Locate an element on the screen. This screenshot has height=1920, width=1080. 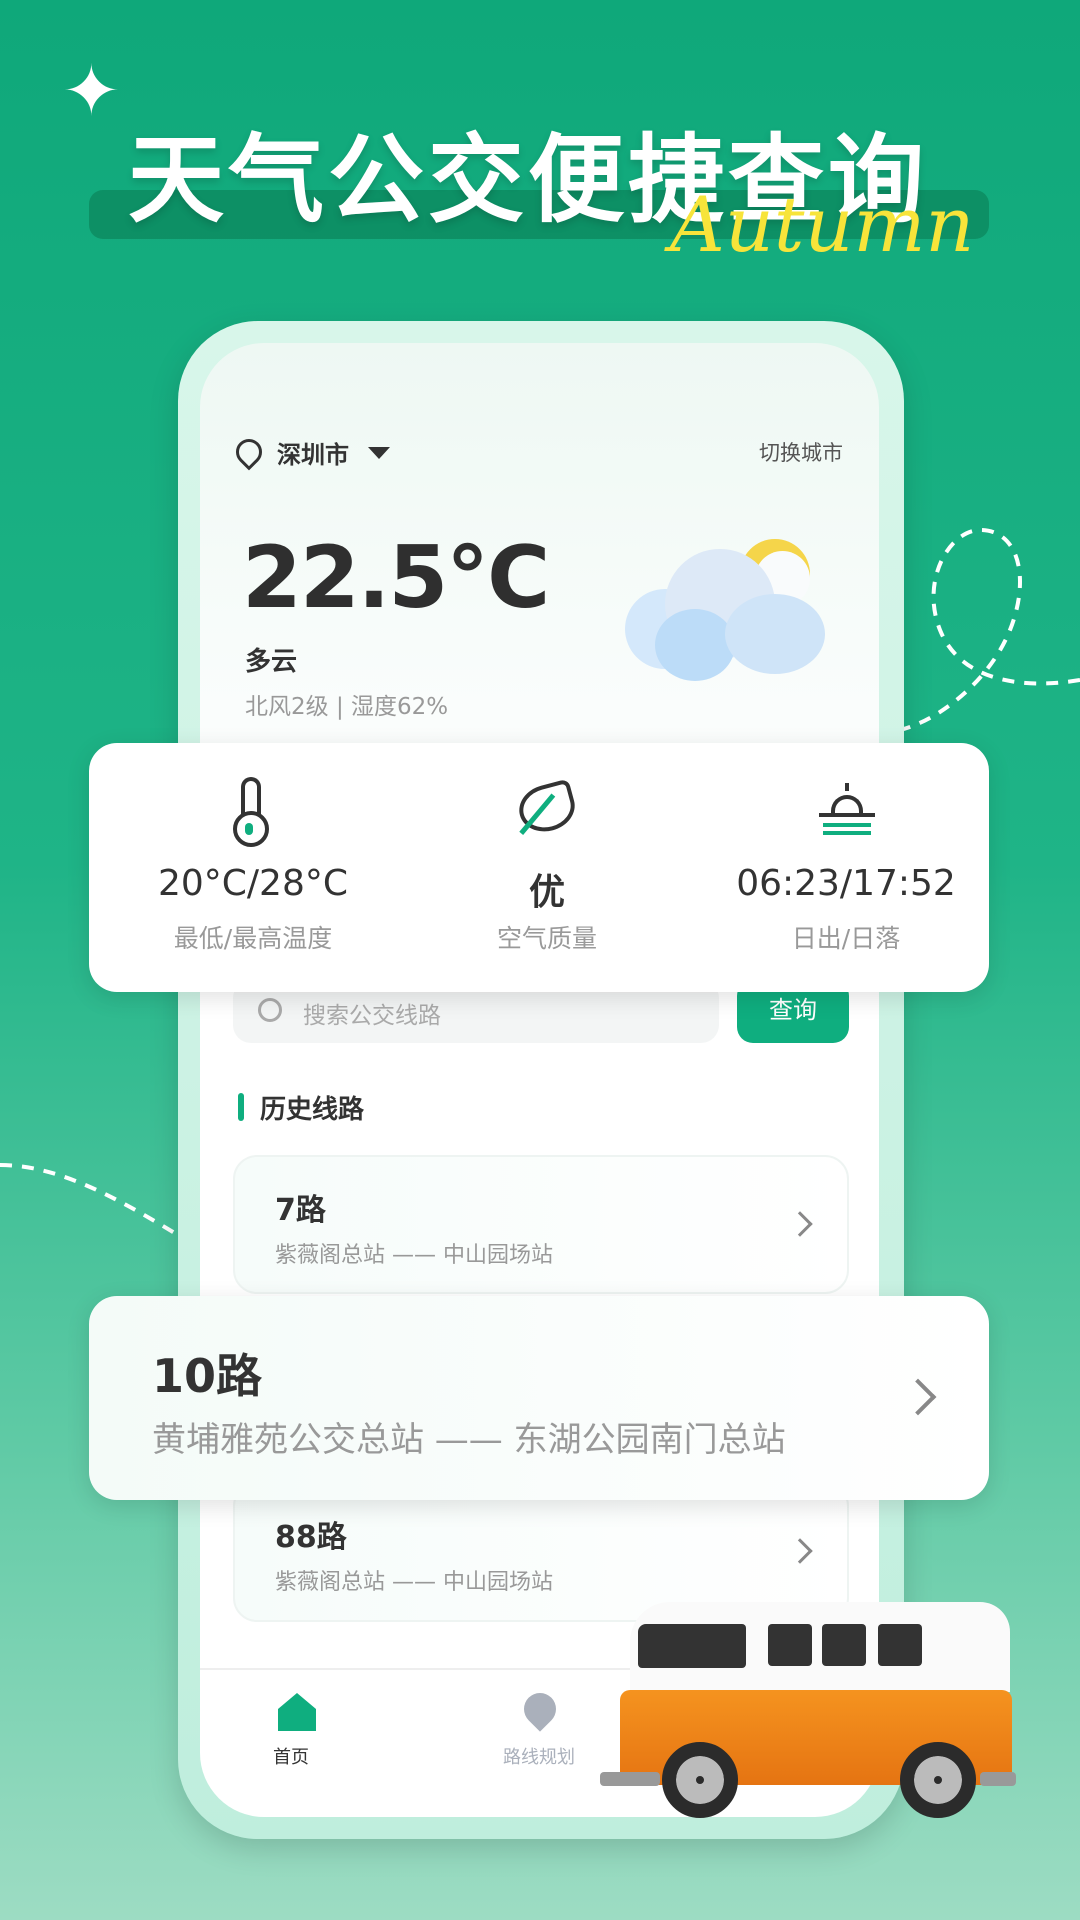
tab-label: 路线规划 is located at coordinates (539, 1757).